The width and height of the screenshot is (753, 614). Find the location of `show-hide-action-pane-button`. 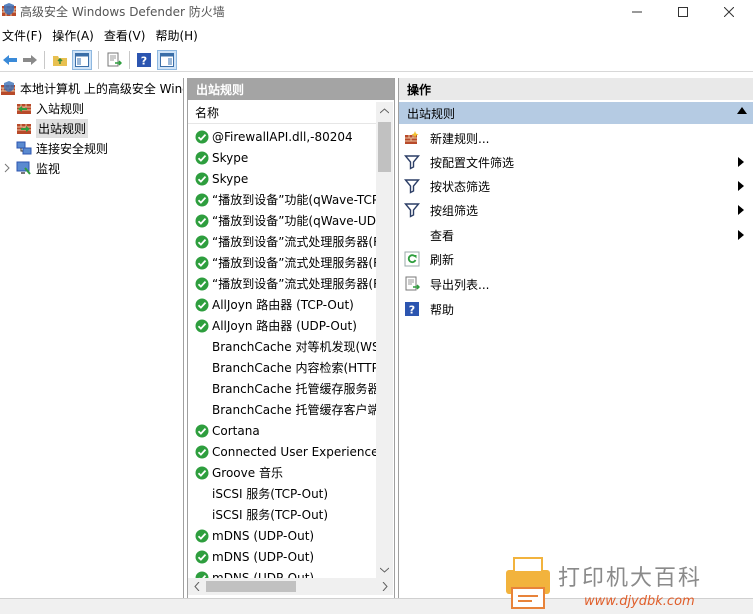

show-hide-action-pane-button is located at coordinates (167, 60).